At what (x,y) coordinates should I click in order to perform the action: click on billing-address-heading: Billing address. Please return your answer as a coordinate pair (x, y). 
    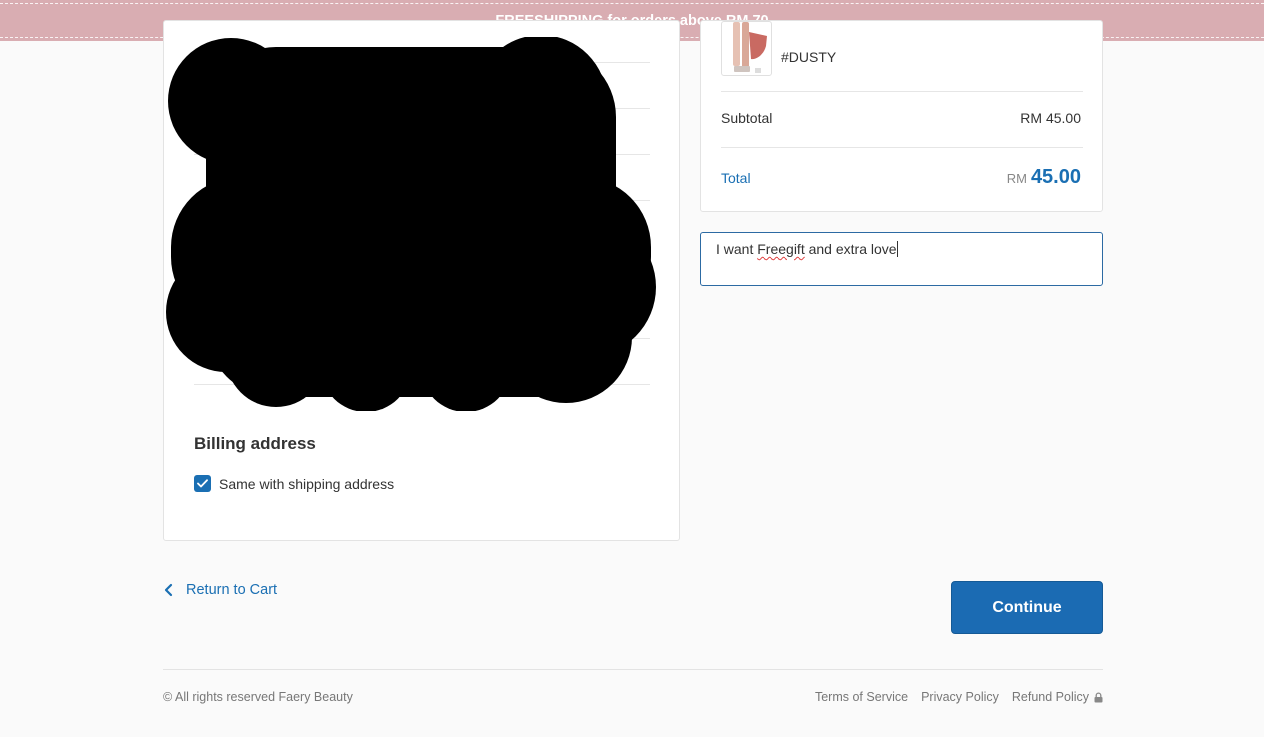
    Looking at the image, I should click on (255, 443).